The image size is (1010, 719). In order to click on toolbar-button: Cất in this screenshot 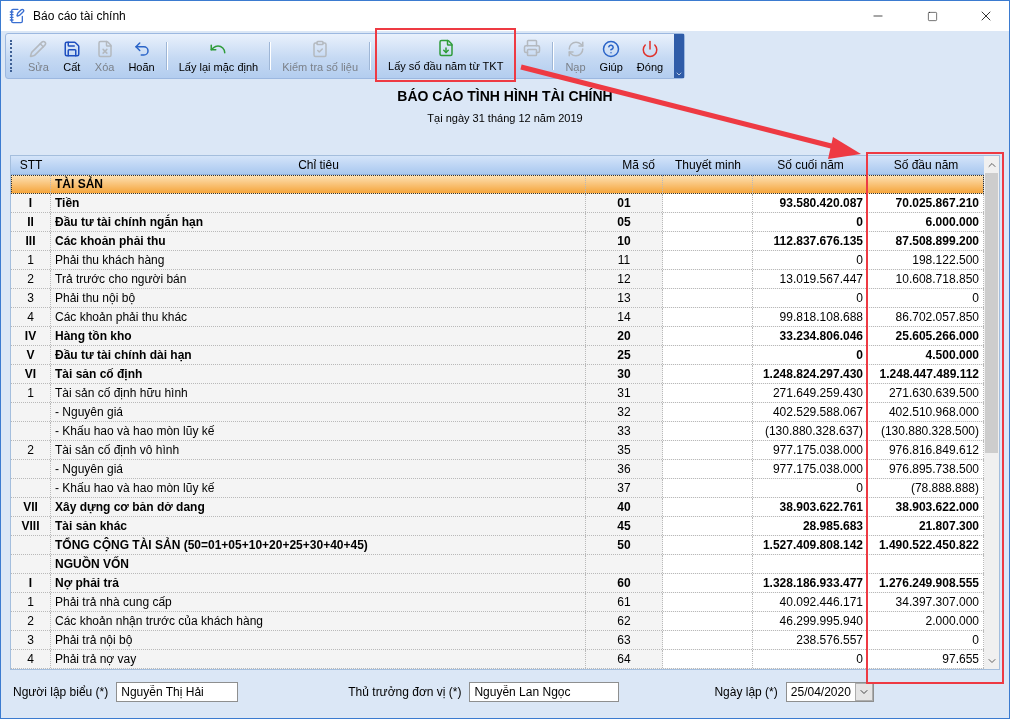, I will do `click(71, 56)`.